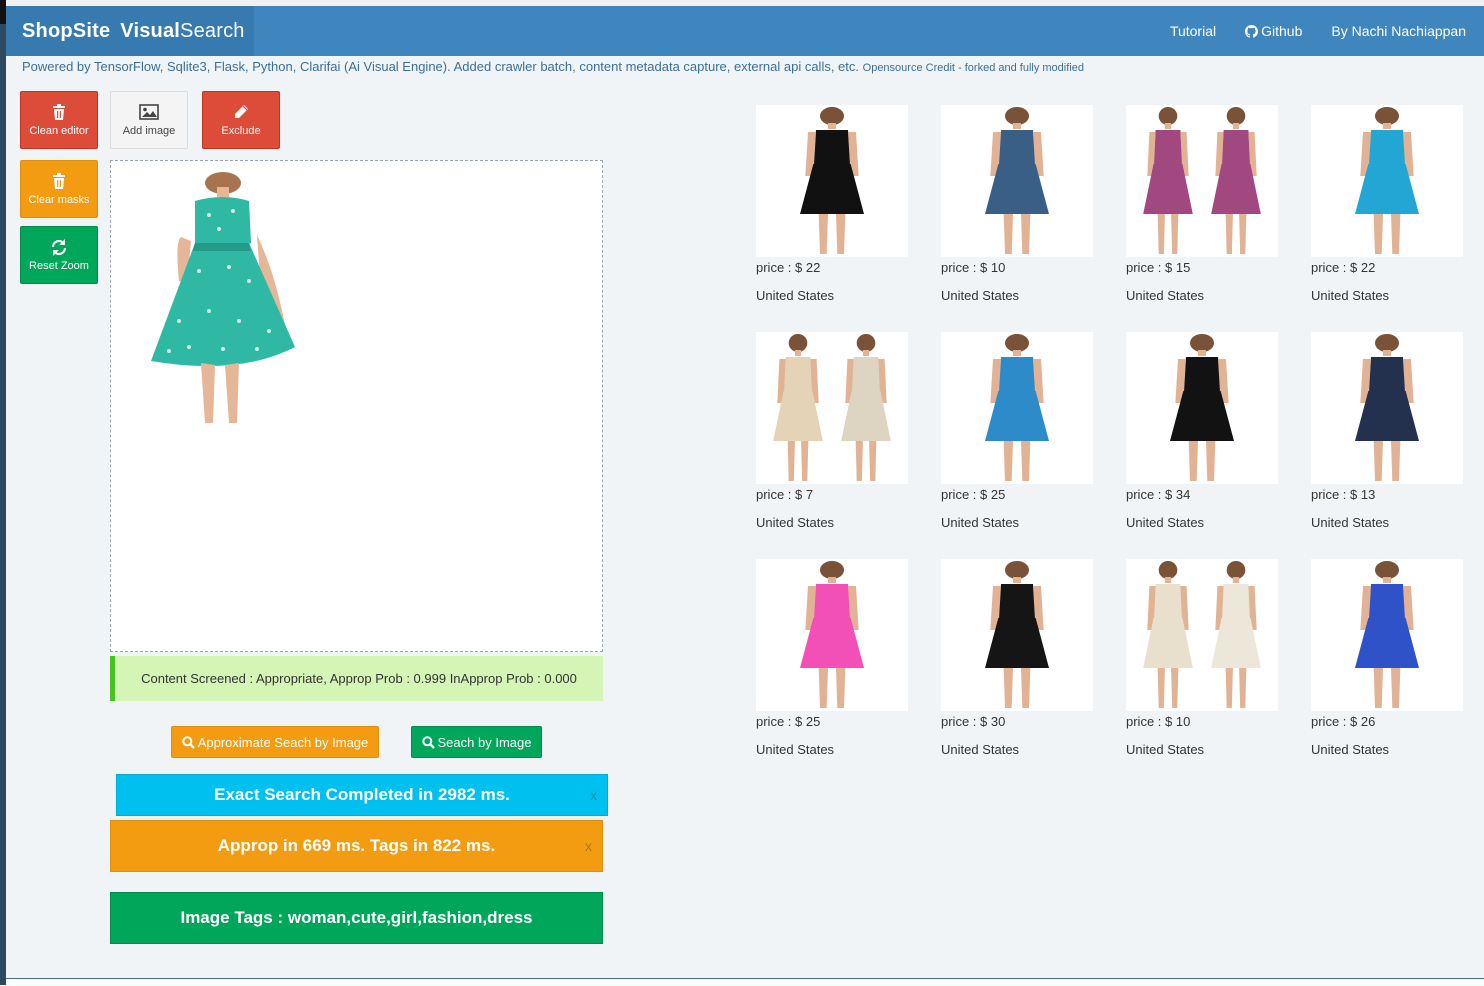  Describe the element at coordinates (1343, 494) in the screenshot. I see `result-price: price : $ 13` at that location.